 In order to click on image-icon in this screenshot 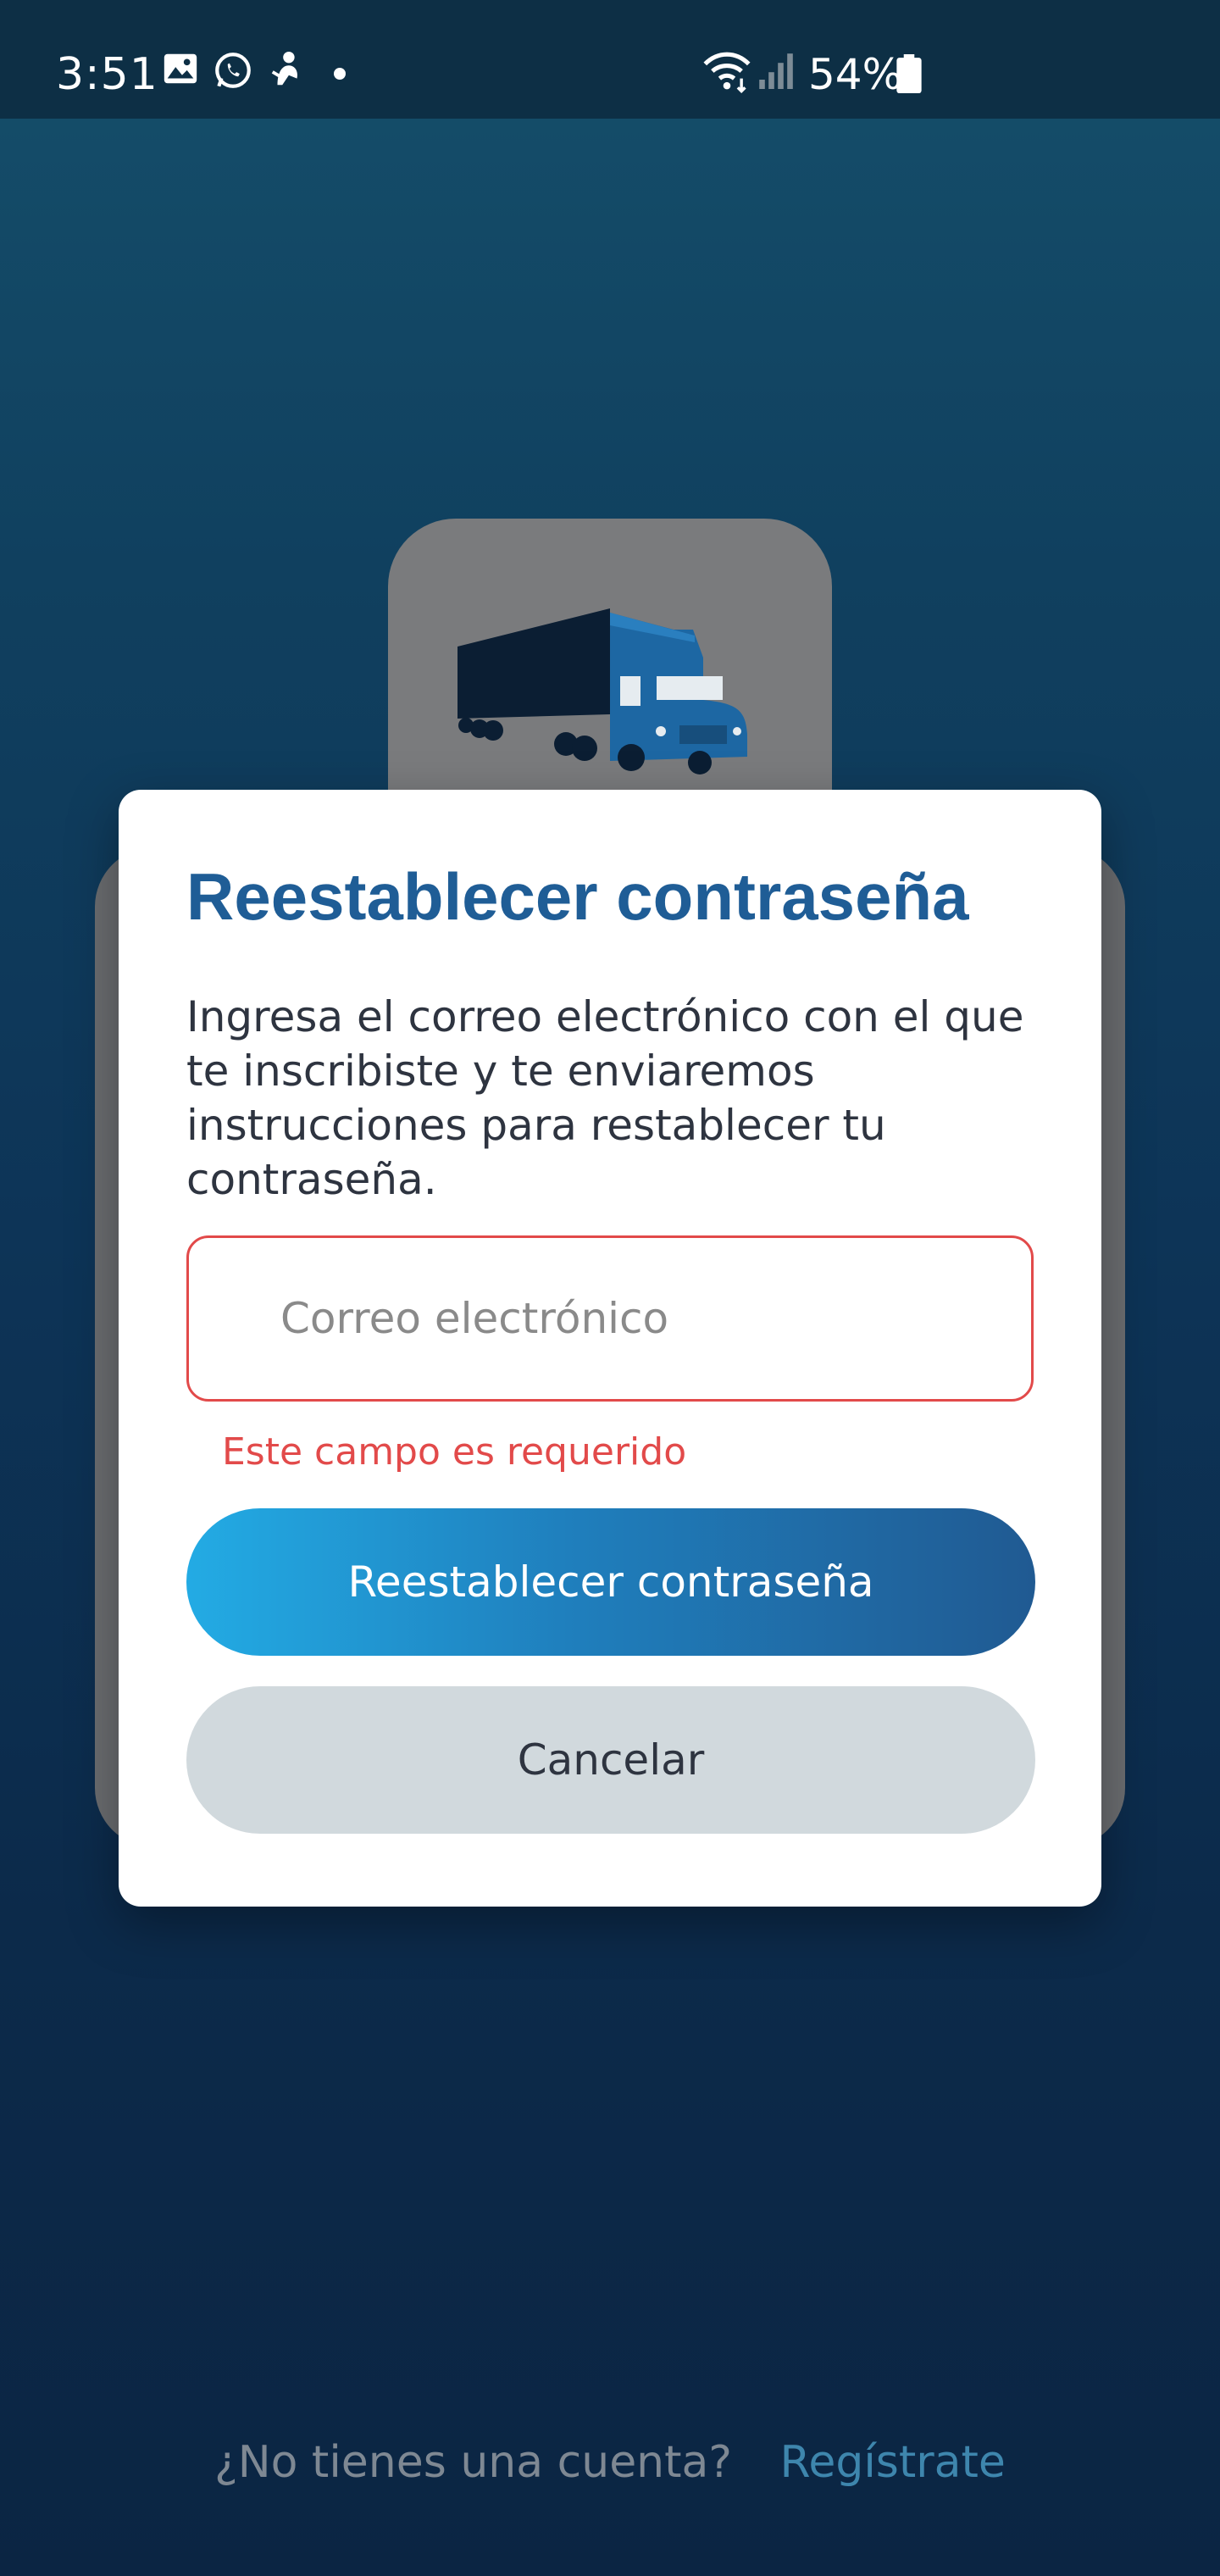, I will do `click(184, 73)`.